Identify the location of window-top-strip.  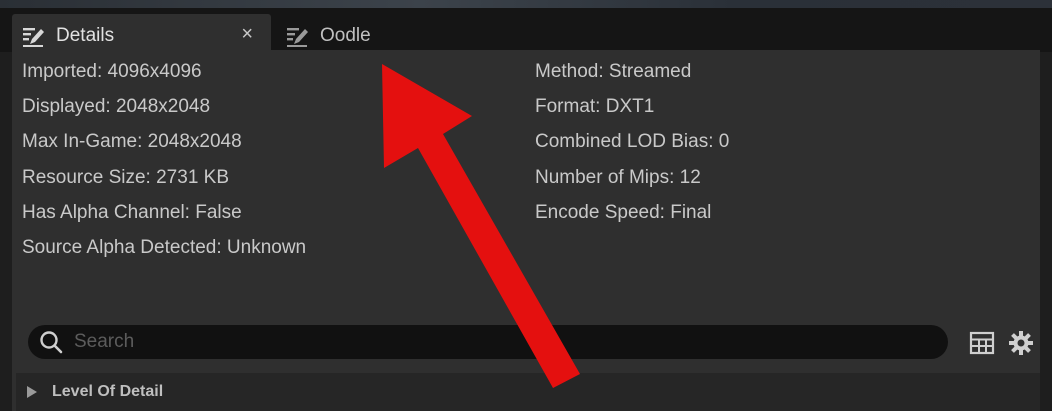
(526, 4).